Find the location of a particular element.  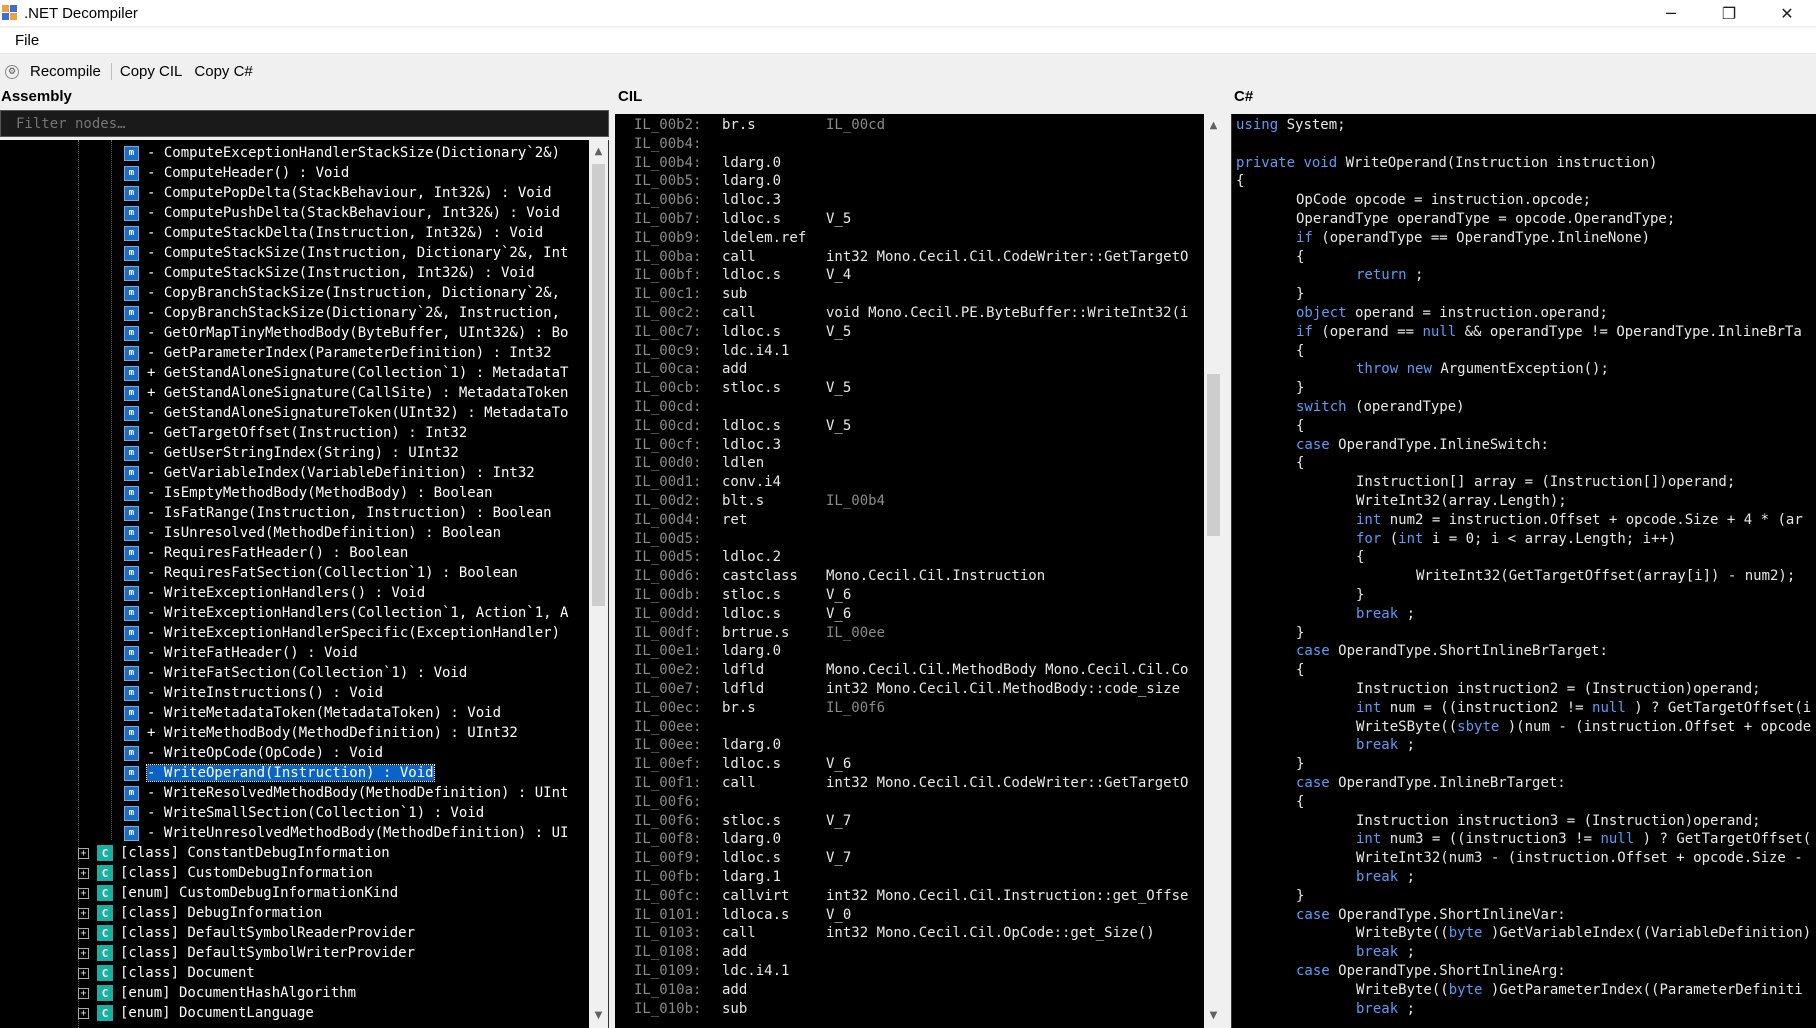

cs-line: case OperandType.ShortInlineBrTarget: is located at coordinates (1452, 652).